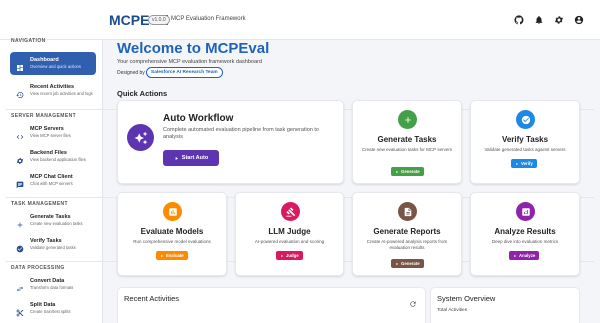 Image resolution: width=600 pixels, height=323 pixels. I want to click on section-task-management: TASK MANAGEMENT, so click(40, 204).